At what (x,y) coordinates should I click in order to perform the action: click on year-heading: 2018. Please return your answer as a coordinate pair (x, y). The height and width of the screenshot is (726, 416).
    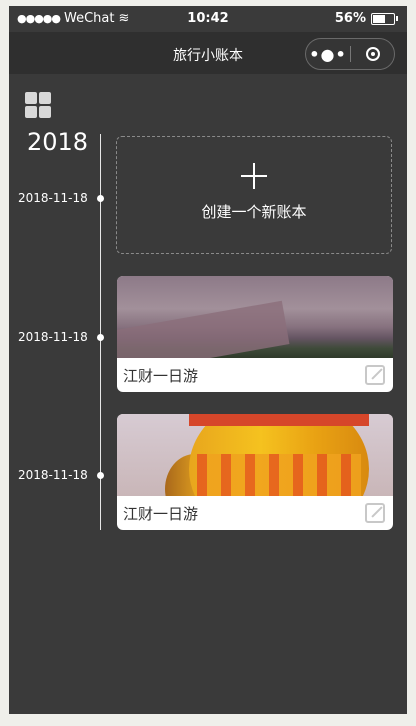
    Looking at the image, I should click on (58, 142).